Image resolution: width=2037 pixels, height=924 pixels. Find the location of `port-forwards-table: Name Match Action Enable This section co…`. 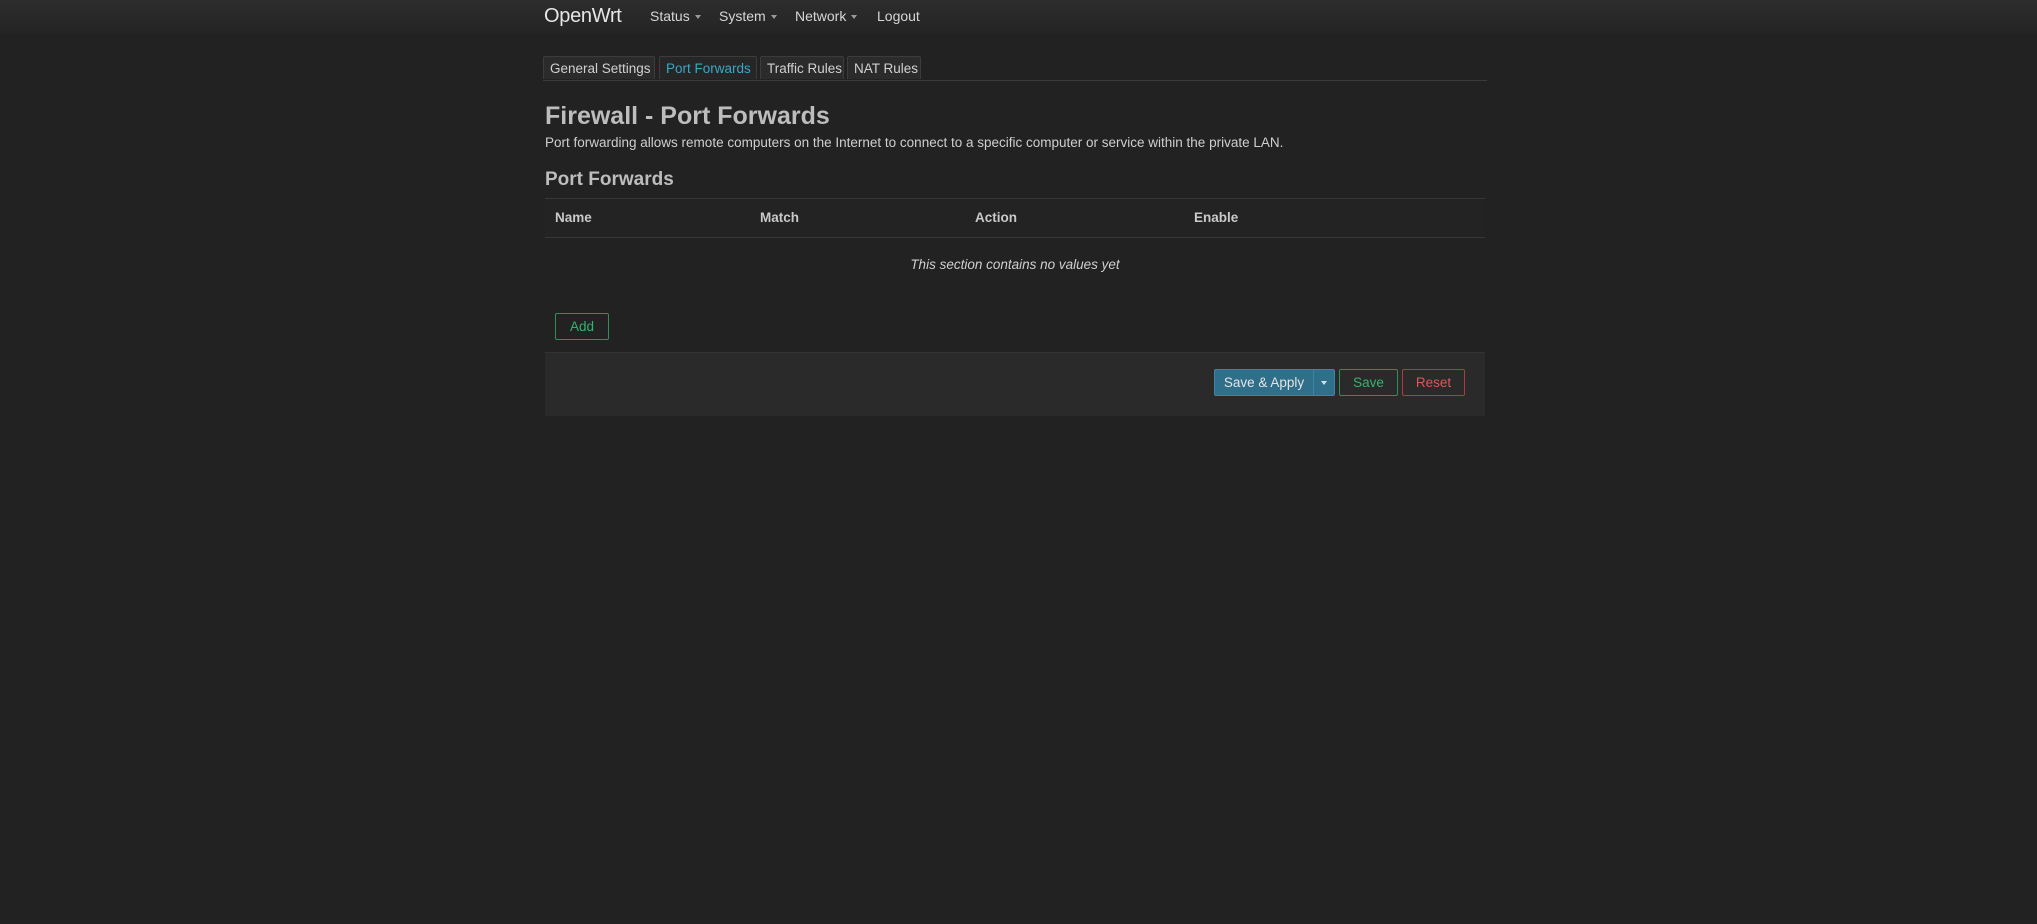

port-forwards-table: Name Match Action Enable This section co… is located at coordinates (1015, 235).